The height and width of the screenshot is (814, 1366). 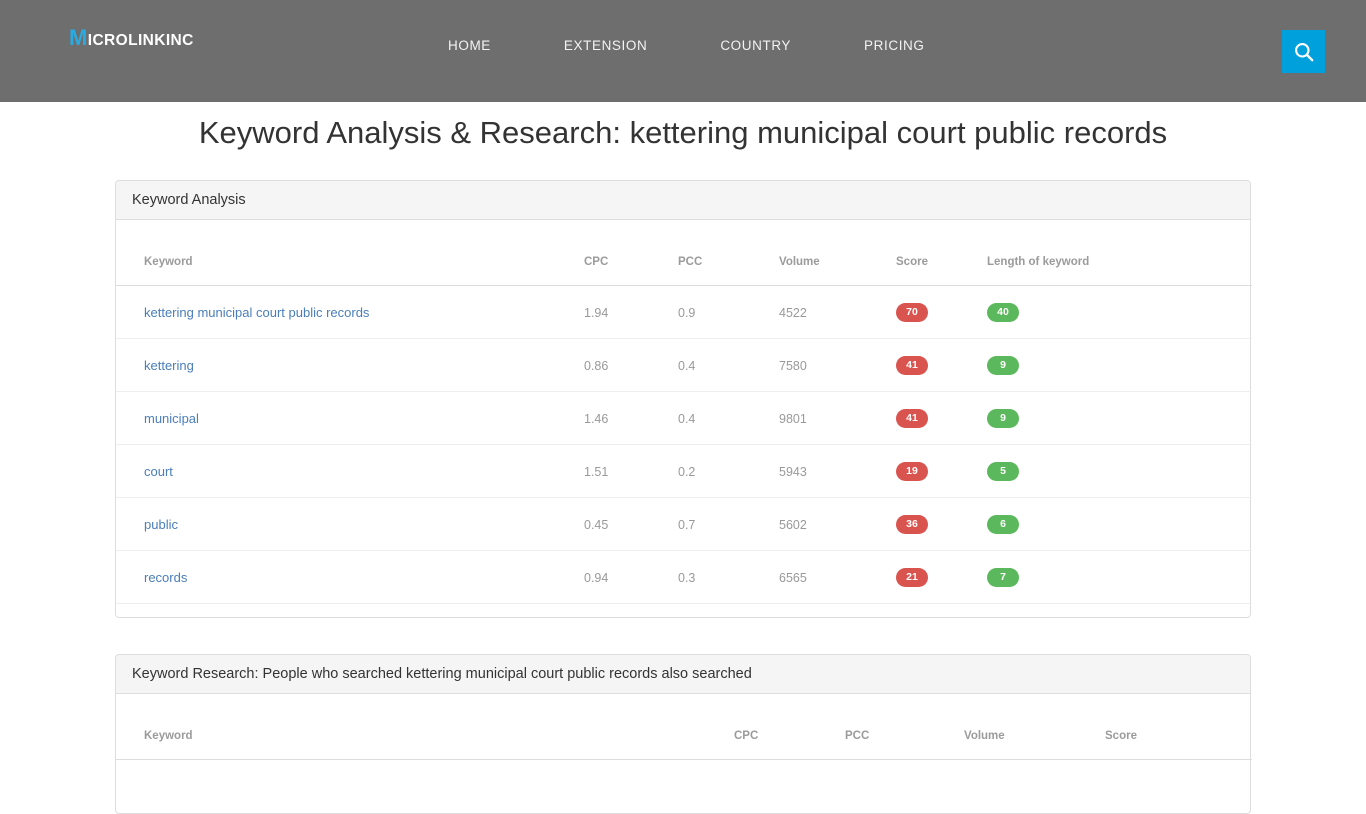 I want to click on search-button, so click(x=1303, y=51).